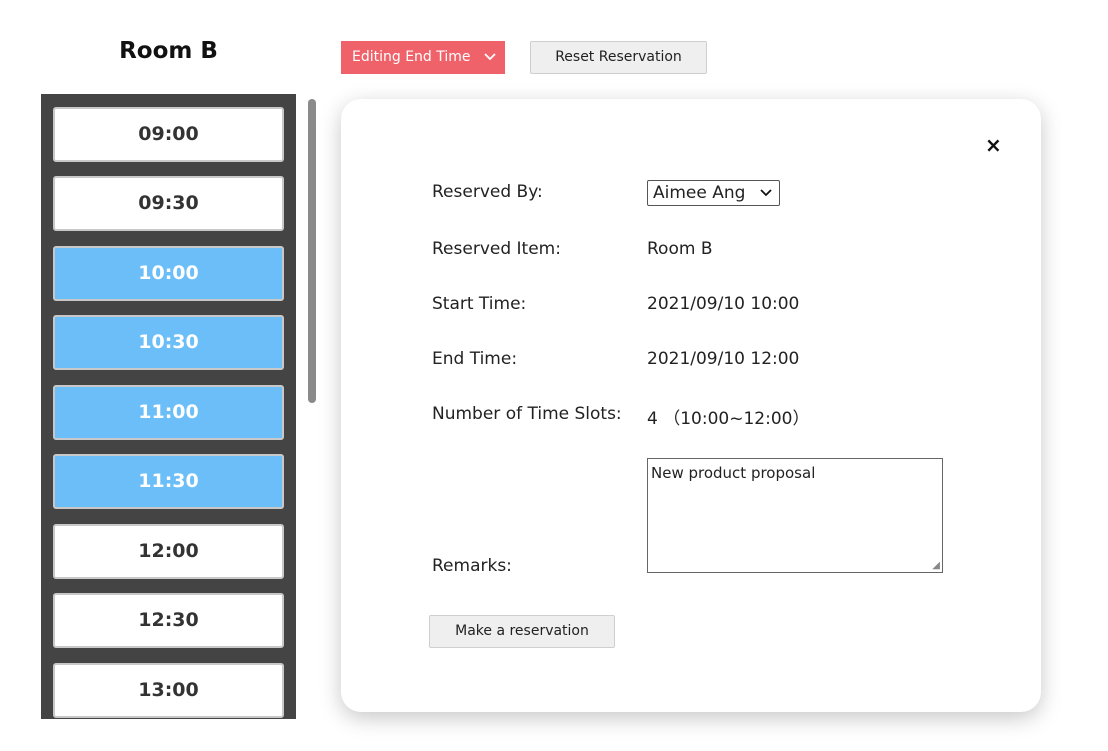 This screenshot has width=1108, height=751. I want to click on remarks-text: New product proposal, so click(733, 473).